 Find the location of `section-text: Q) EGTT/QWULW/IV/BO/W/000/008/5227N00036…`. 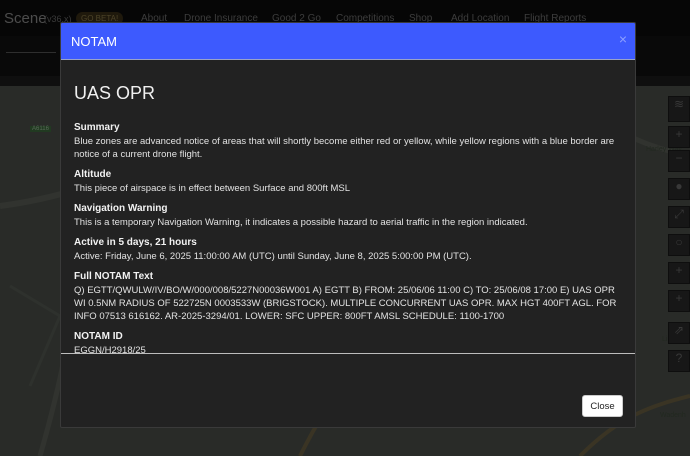

section-text: Q) EGTT/QWULW/IV/BO/W/000/008/5227N00036… is located at coordinates (345, 303).